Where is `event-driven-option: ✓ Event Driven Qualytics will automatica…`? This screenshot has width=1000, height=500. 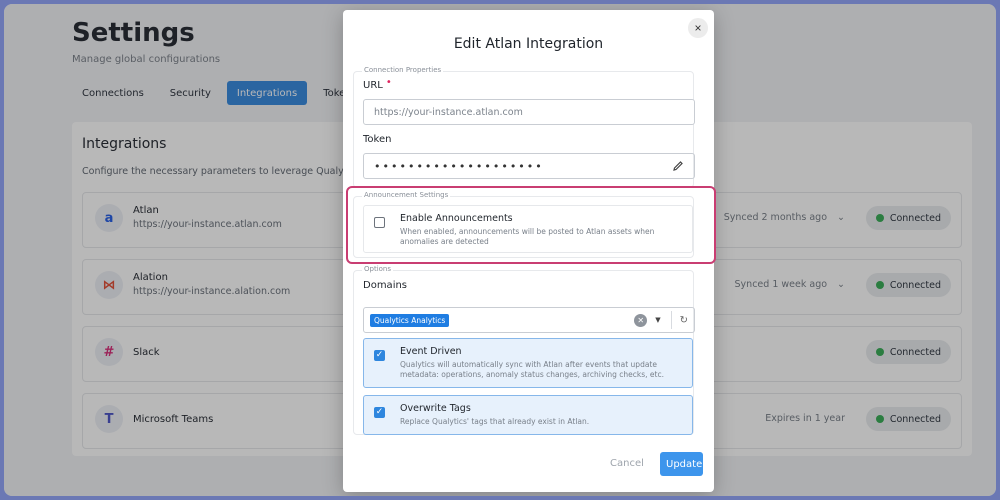 event-driven-option: ✓ Event Driven Qualytics will automatica… is located at coordinates (528, 363).